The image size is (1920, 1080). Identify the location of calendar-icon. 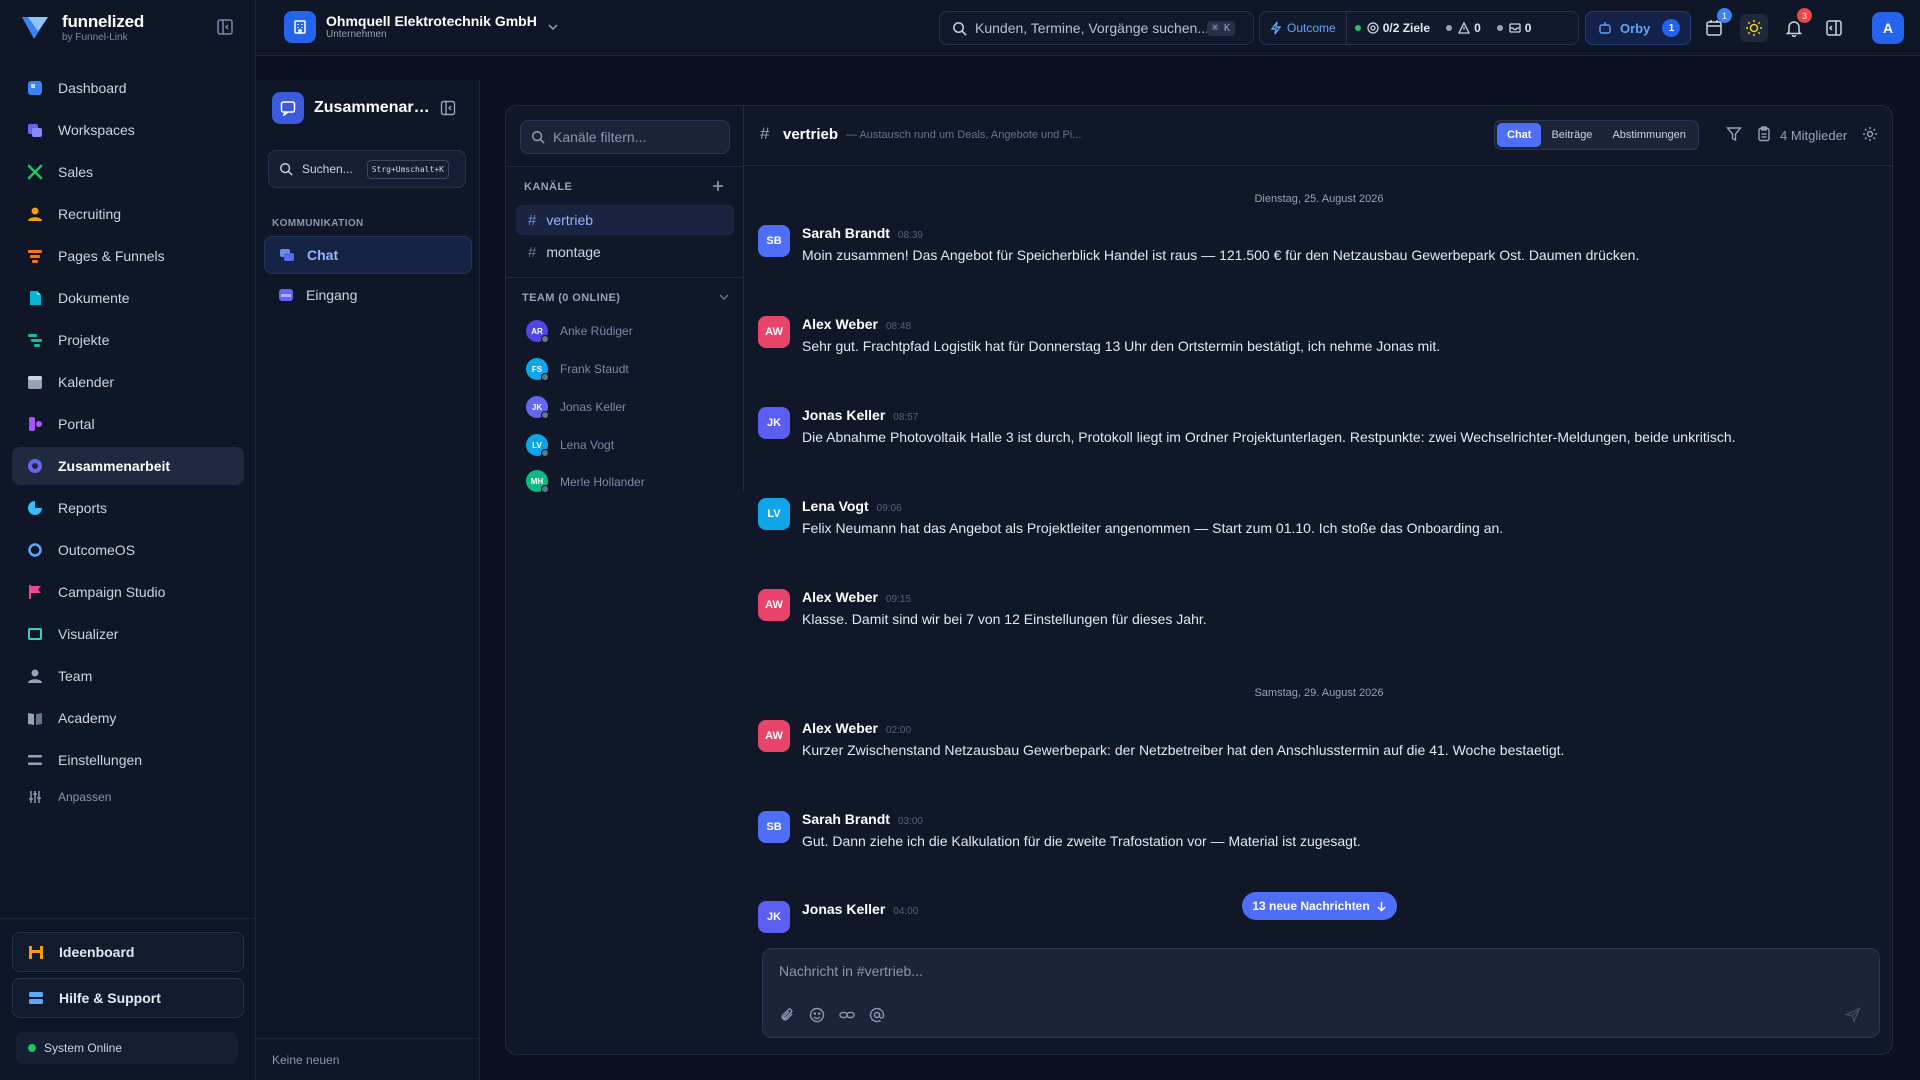
(35, 382).